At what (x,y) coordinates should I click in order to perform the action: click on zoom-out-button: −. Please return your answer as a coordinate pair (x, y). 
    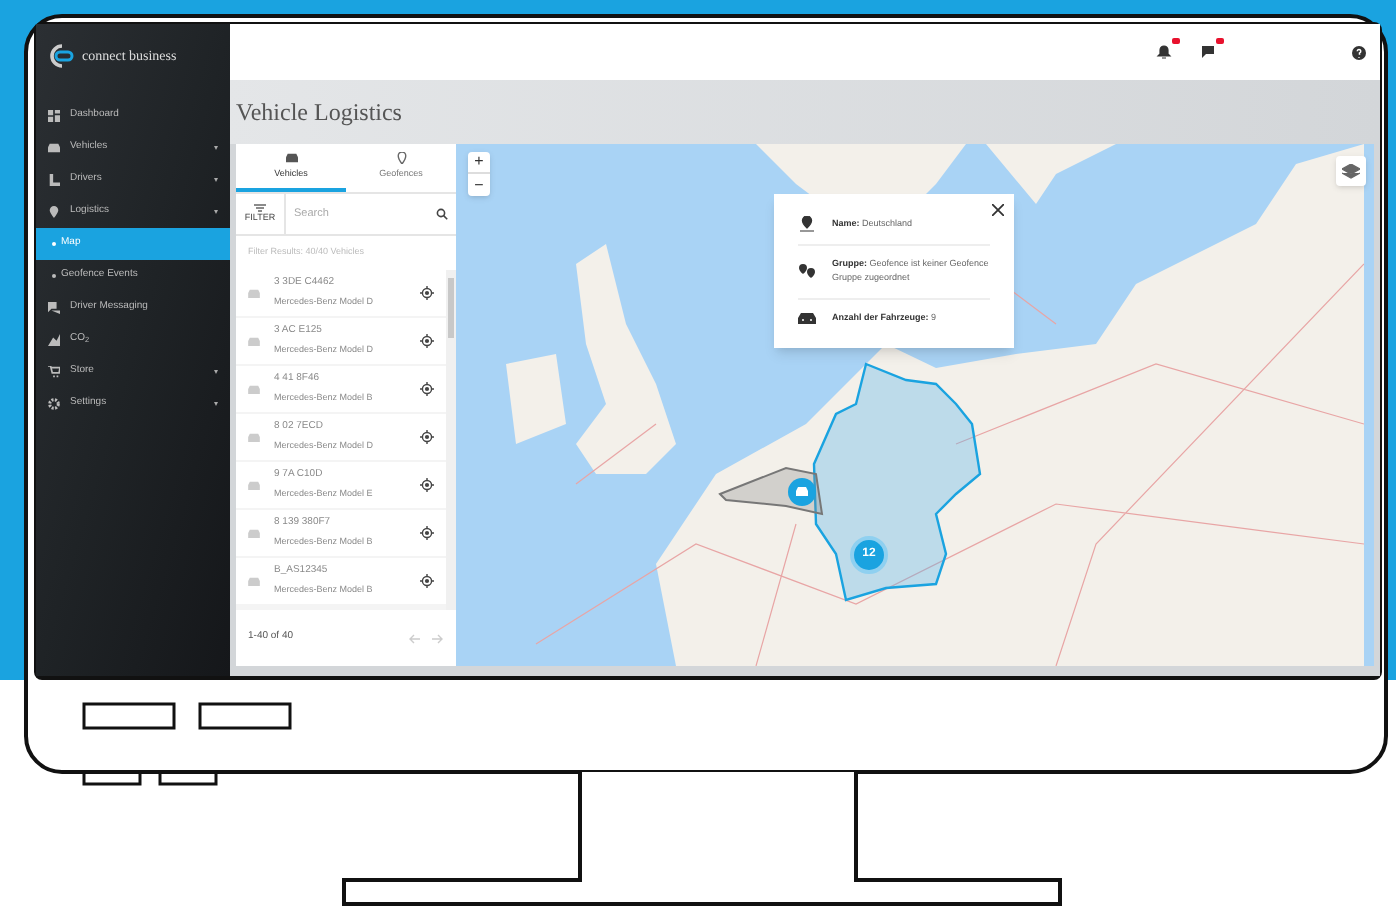
    Looking at the image, I should click on (479, 185).